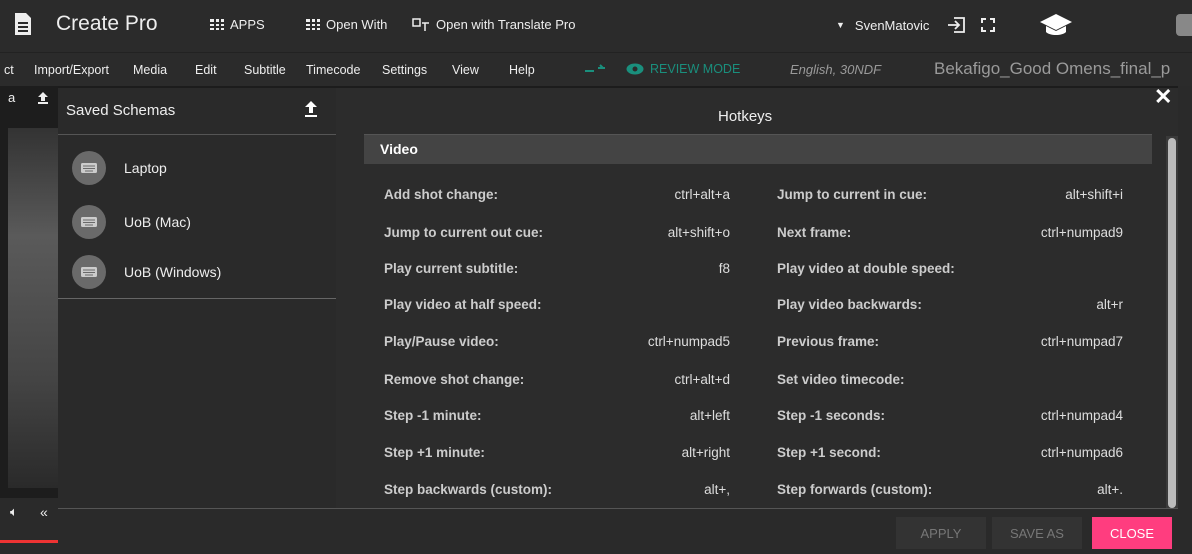 The width and height of the screenshot is (1192, 554). What do you see at coordinates (119, 168) in the screenshot?
I see `schema-laptop: Laptop` at bounding box center [119, 168].